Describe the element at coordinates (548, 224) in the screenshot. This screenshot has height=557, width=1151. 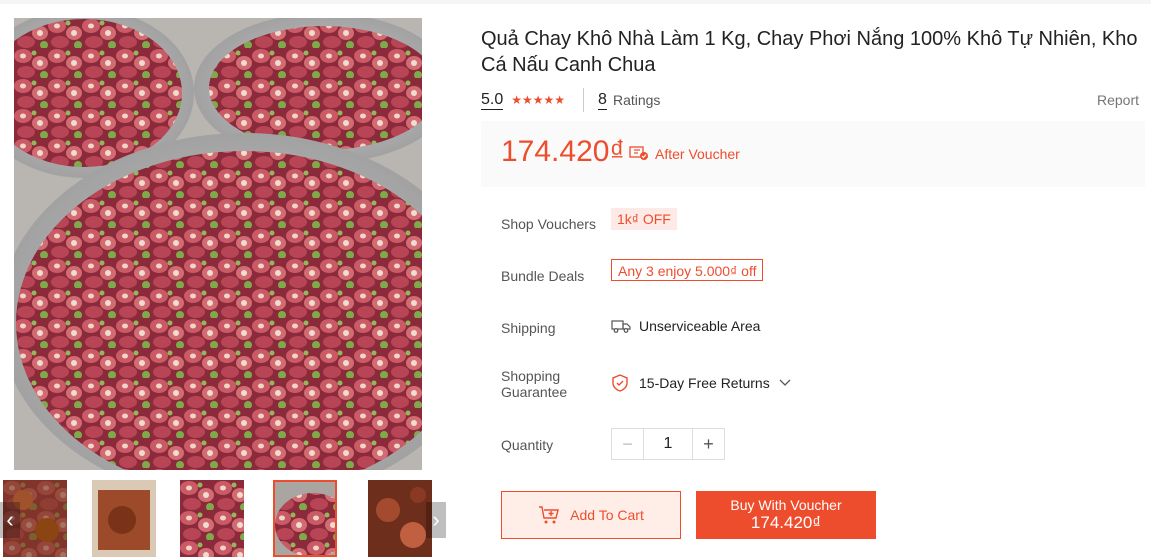
I see `shop-vouchers-label: Shop Vouchers` at that location.